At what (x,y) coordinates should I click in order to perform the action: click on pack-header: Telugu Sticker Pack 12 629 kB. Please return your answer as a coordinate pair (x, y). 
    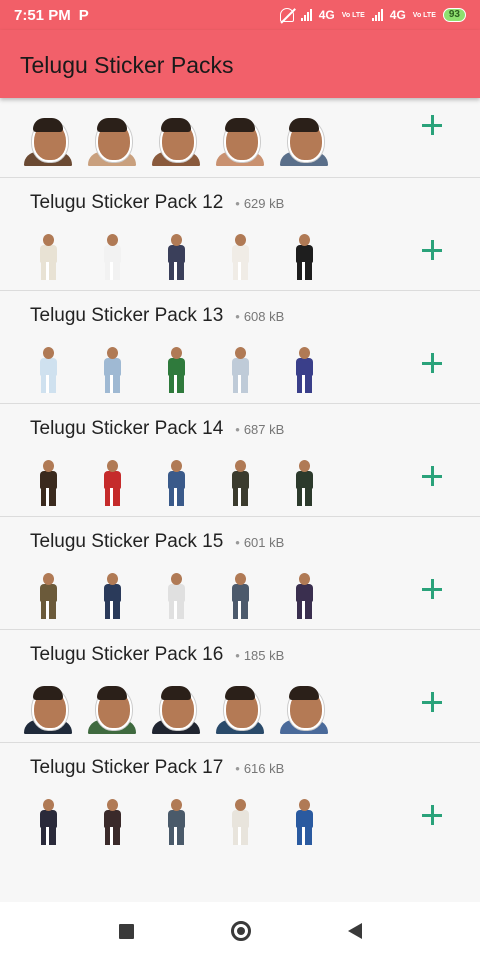
    Looking at the image, I should click on (157, 203).